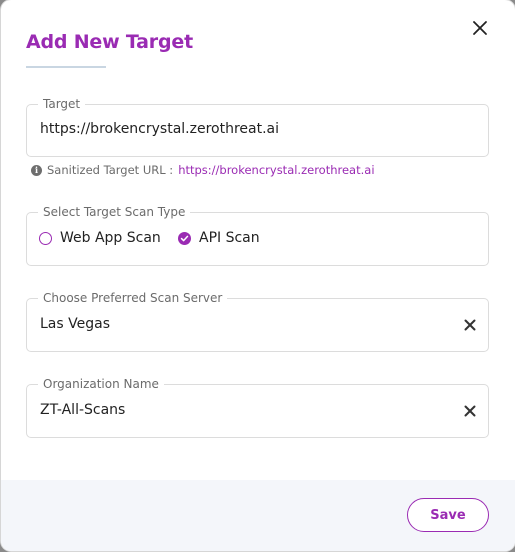  I want to click on organization-select: ZT-All-Scans, so click(82, 410).